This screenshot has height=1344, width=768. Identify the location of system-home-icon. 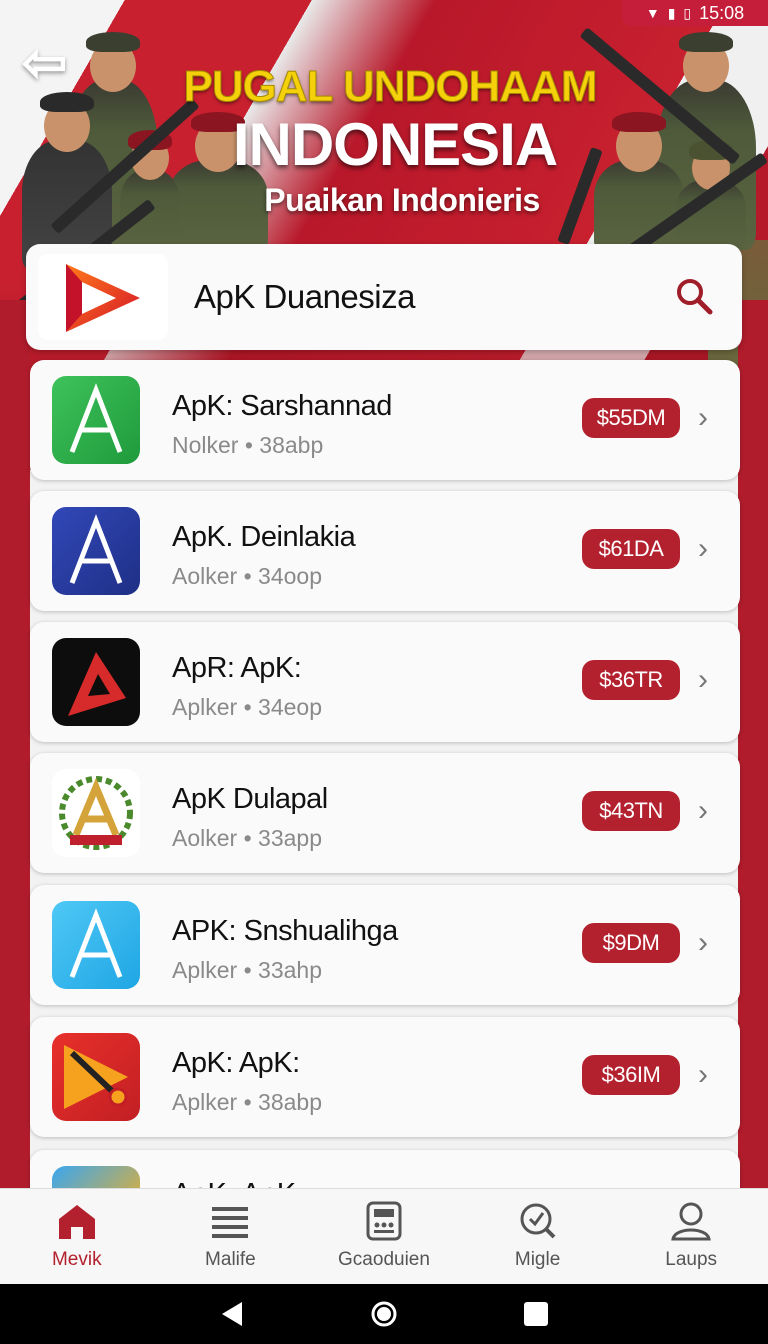
(384, 1316).